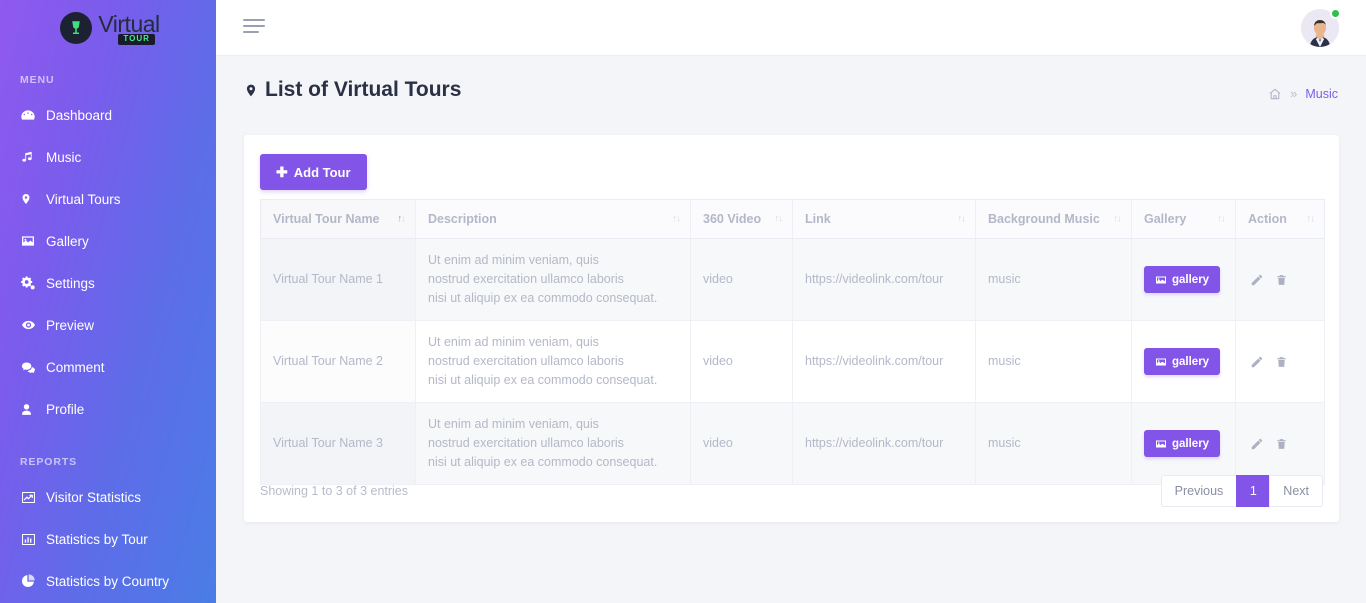 Image resolution: width=1366 pixels, height=603 pixels. What do you see at coordinates (64, 157) in the screenshot?
I see `sidebar-item-label: Music` at bounding box center [64, 157].